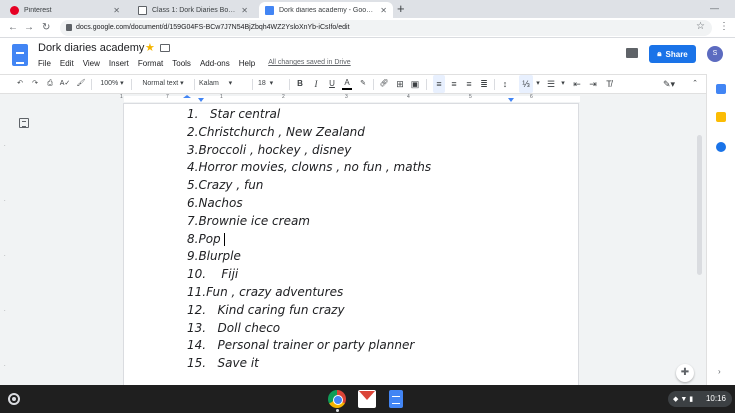  What do you see at coordinates (13, 28) in the screenshot?
I see `back-button: ←` at bounding box center [13, 28].